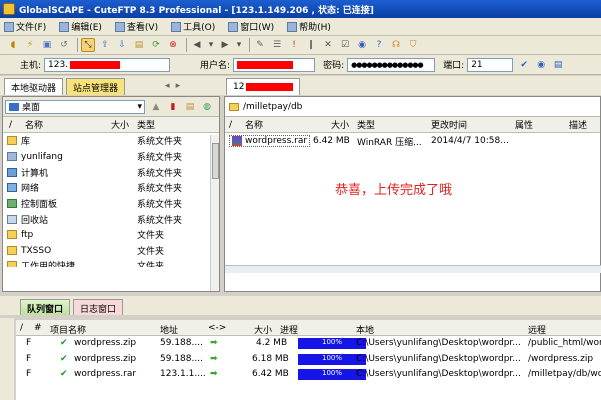 This screenshot has width=601, height=400. I want to click on checkbox-icon: ☑, so click(345, 45).